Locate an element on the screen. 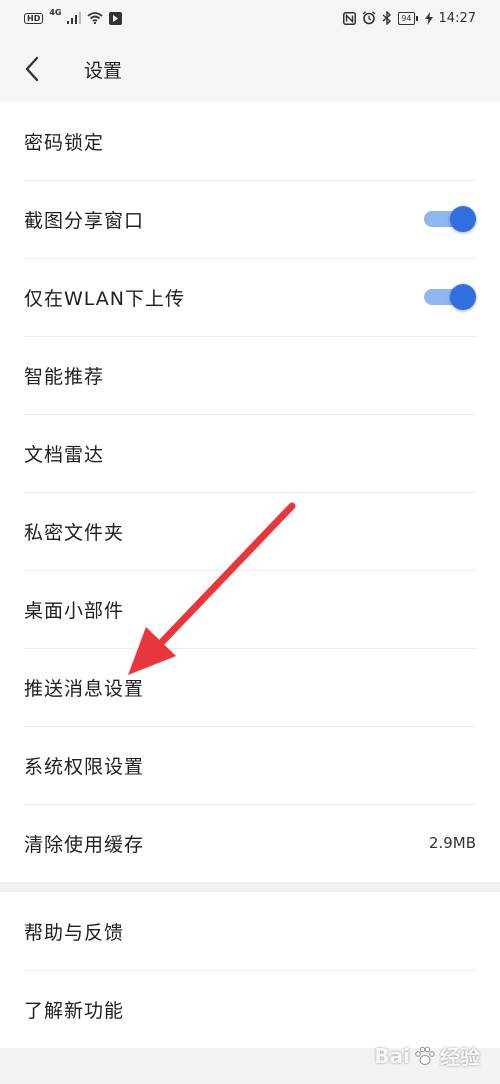 The image size is (500, 1084). settings-group-help: 帮助与反馈 了解新功能 is located at coordinates (250, 970).